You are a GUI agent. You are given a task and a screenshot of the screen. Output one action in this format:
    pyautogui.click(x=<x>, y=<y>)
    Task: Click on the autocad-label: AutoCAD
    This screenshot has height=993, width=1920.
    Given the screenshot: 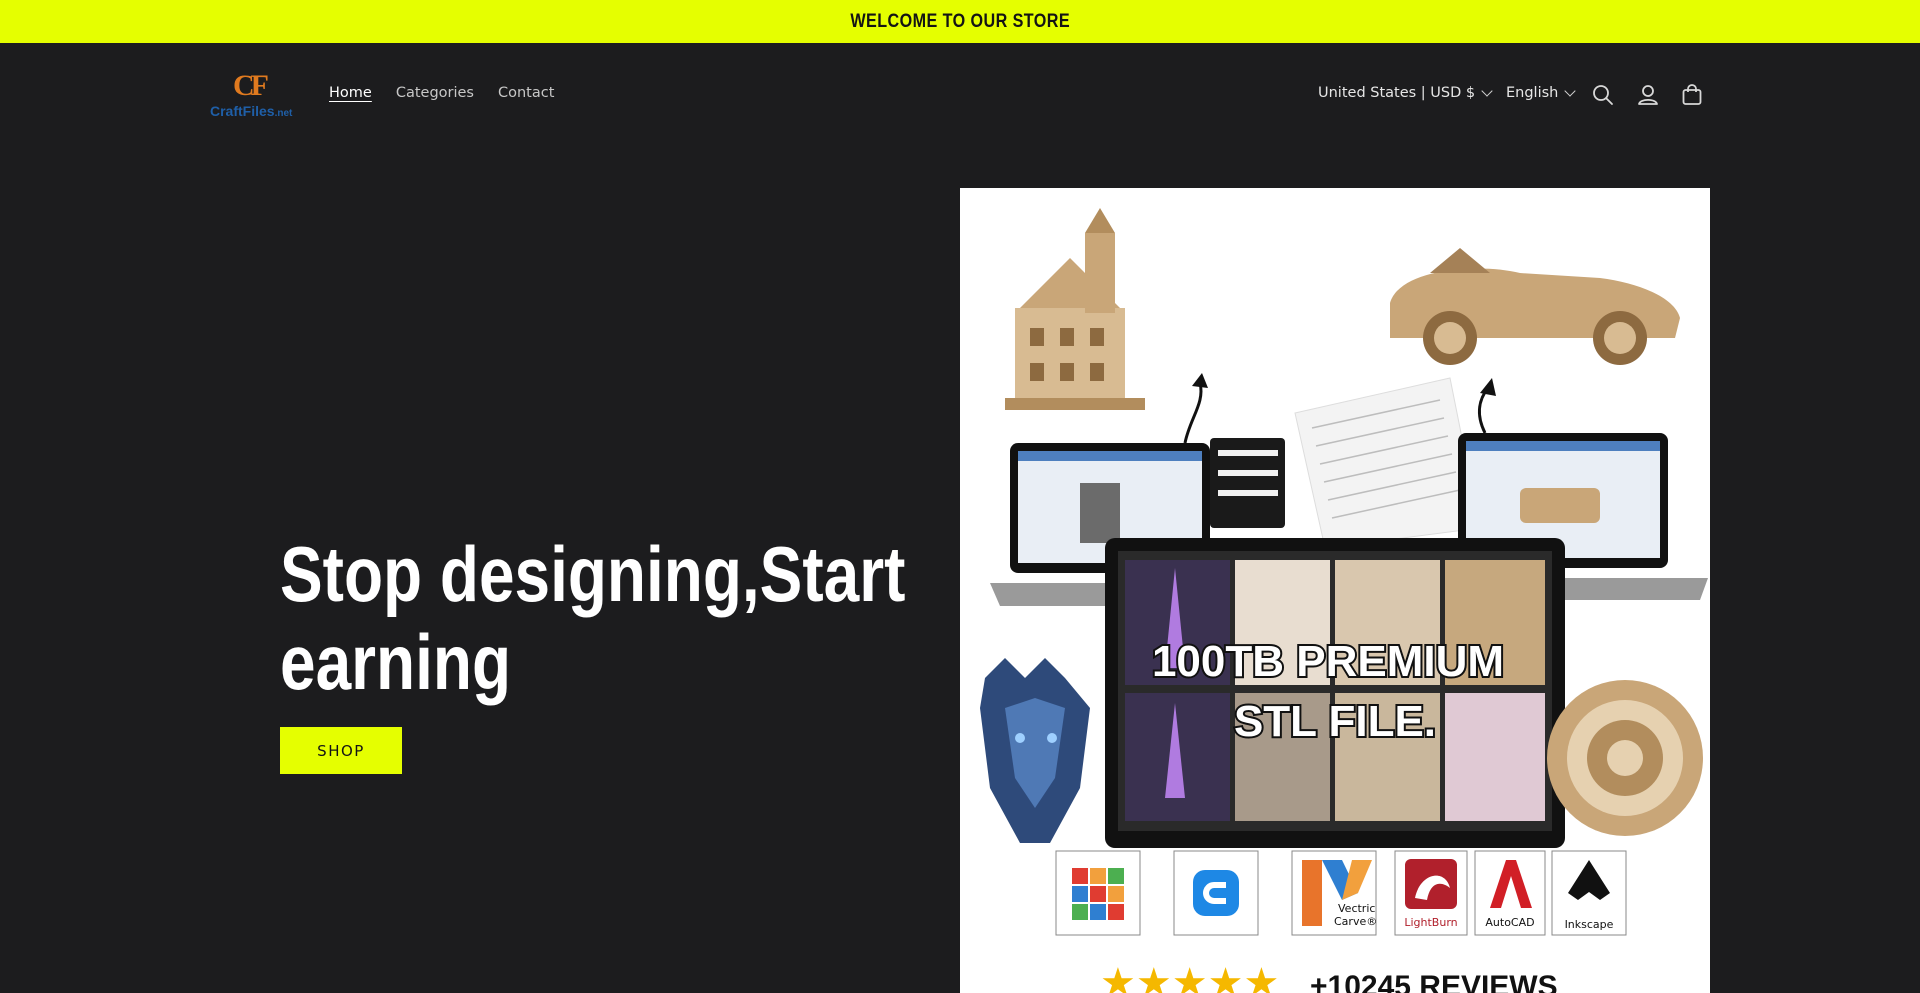 What is the action you would take?
    pyautogui.click(x=1509, y=922)
    